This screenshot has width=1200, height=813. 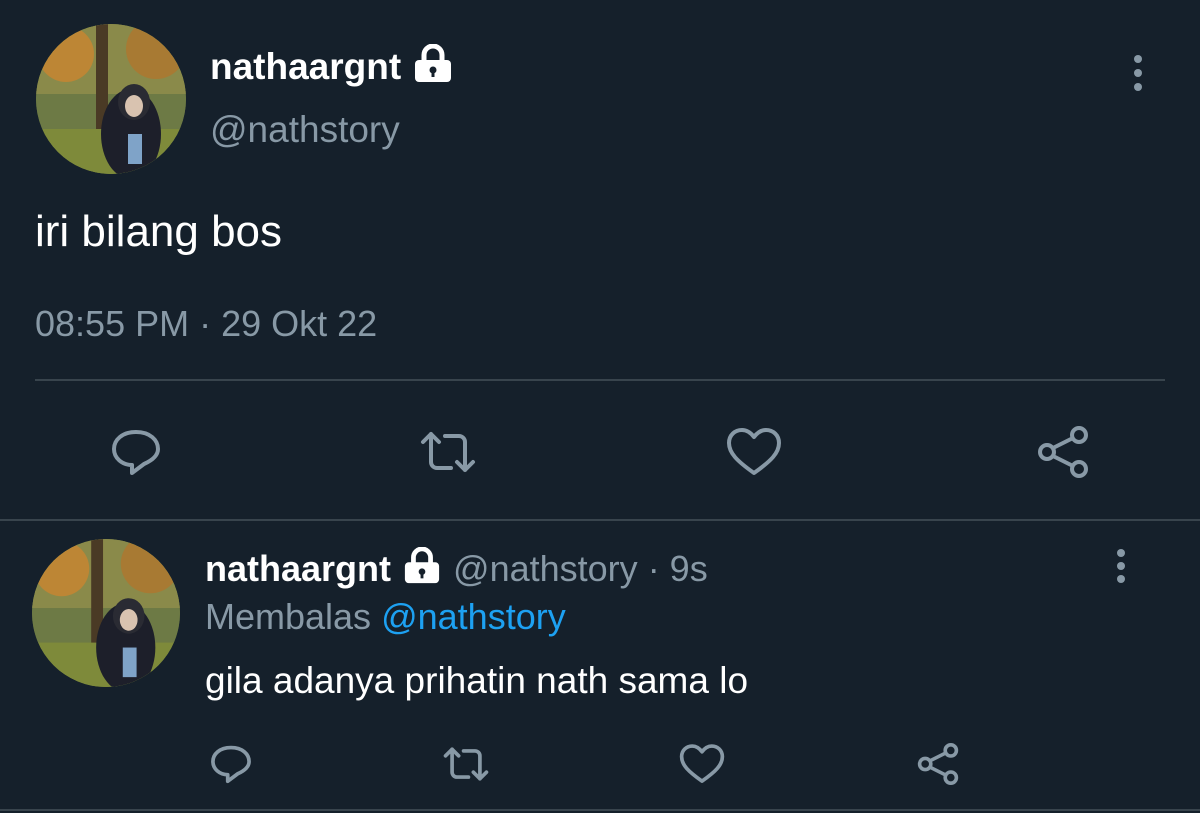 I want to click on tweet-text: iri bilang bos, so click(x=159, y=231).